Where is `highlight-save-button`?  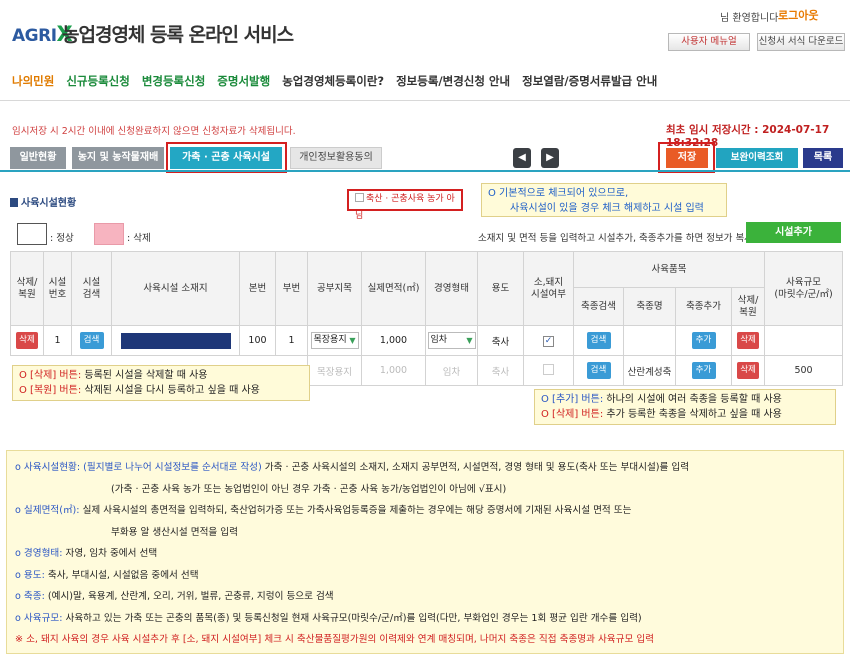 highlight-save-button is located at coordinates (686, 157).